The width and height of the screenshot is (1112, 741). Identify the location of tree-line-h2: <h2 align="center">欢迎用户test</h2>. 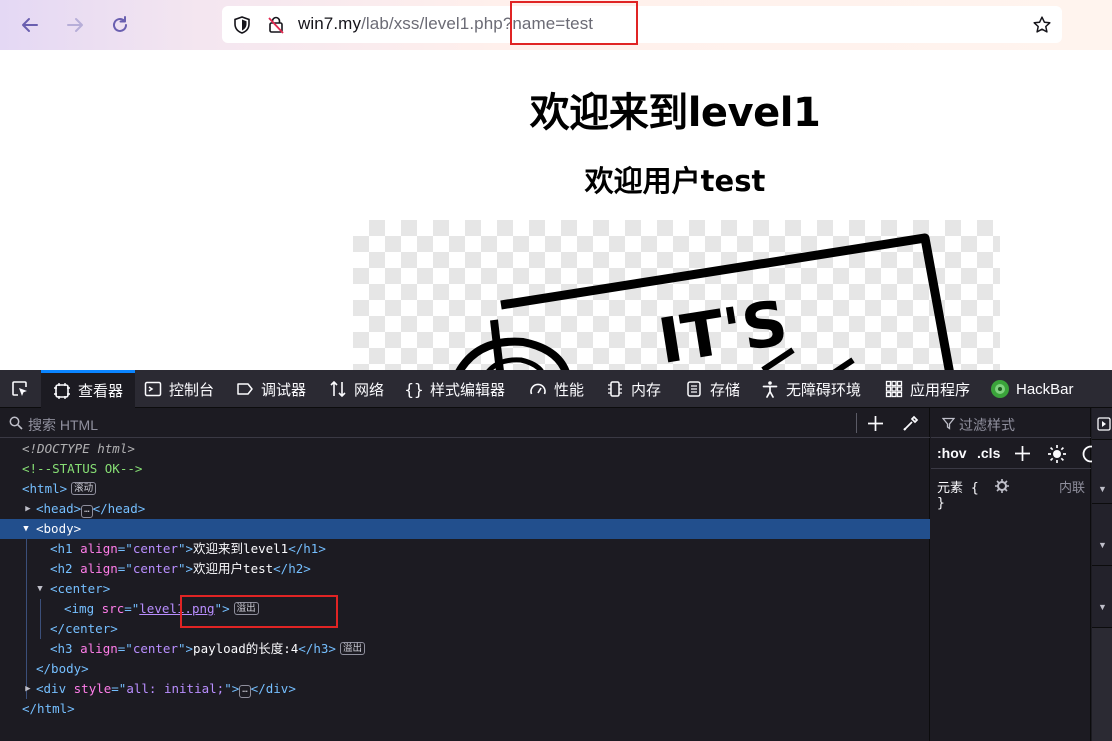
(465, 569).